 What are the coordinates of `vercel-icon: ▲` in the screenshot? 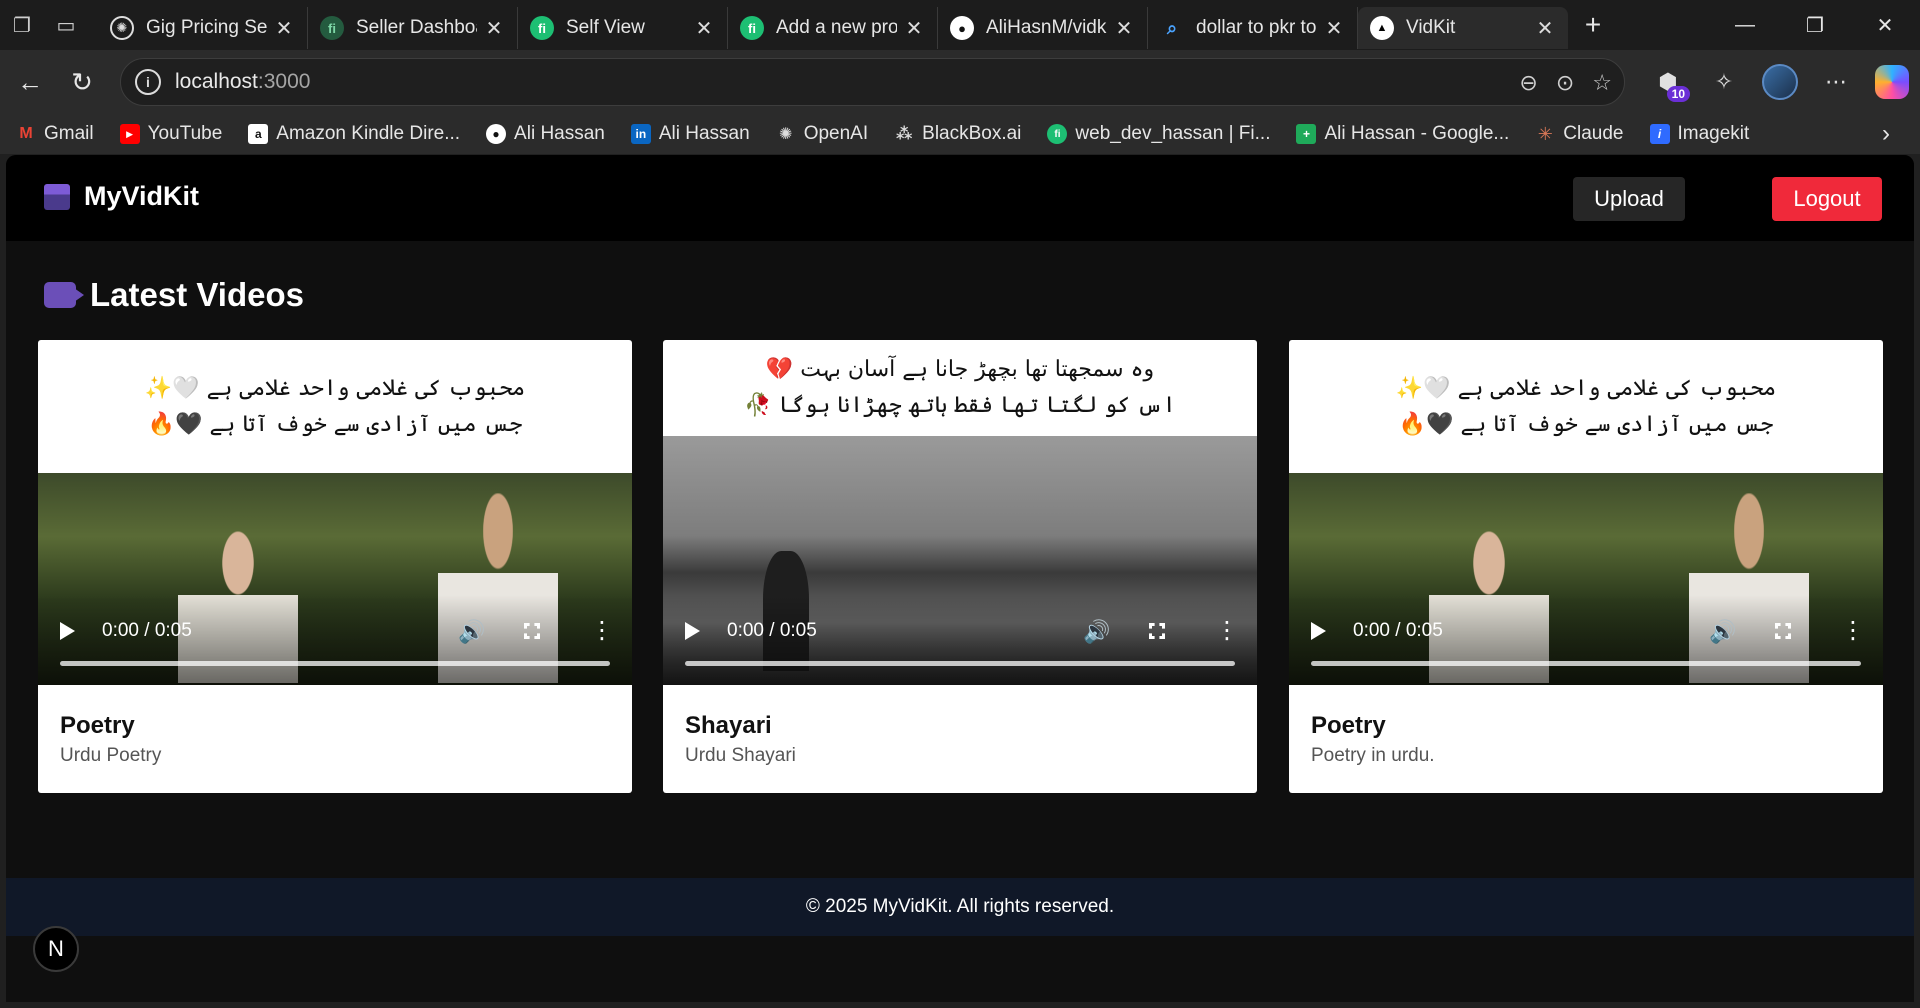 It's located at (1382, 28).